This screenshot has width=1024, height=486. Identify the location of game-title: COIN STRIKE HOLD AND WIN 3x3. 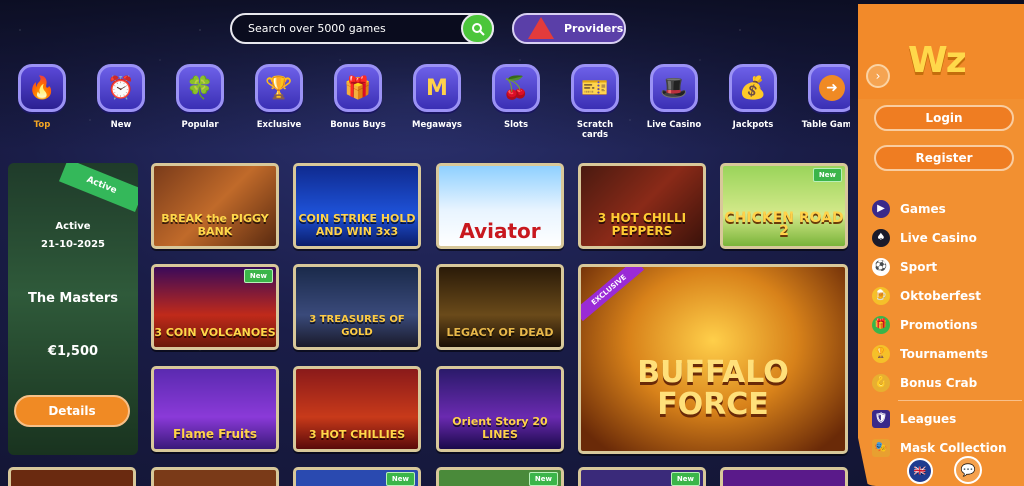
(357, 225).